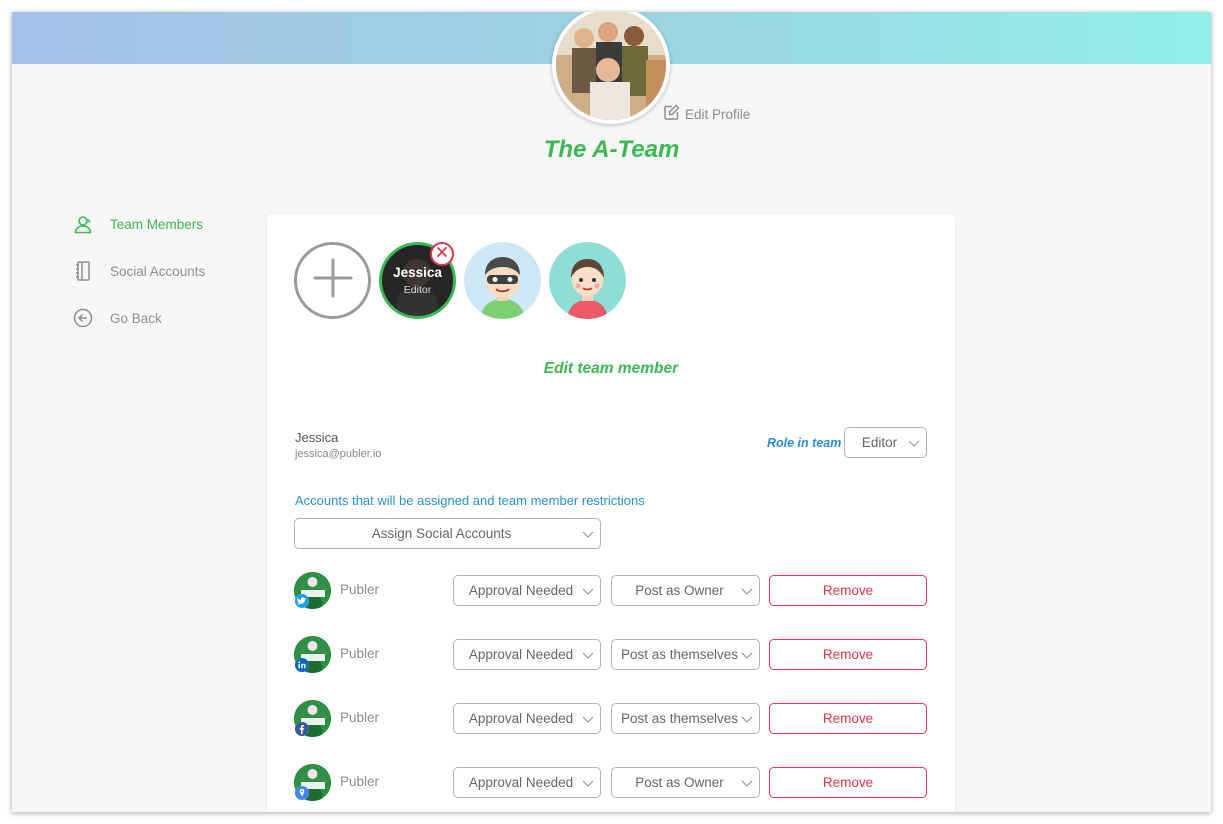 The width and height of the screenshot is (1223, 824). What do you see at coordinates (718, 114) in the screenshot?
I see `edit-profile-label: Edit Profile` at bounding box center [718, 114].